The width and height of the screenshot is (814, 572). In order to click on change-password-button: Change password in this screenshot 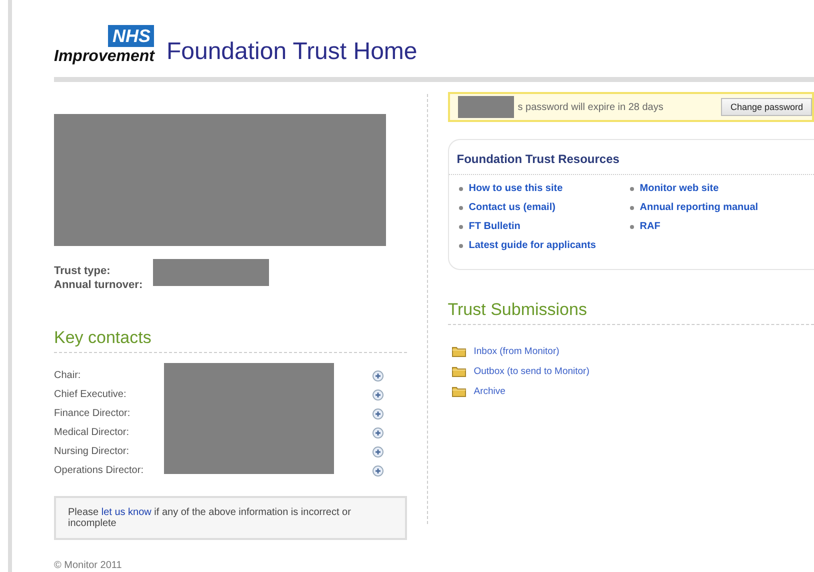, I will do `click(766, 107)`.